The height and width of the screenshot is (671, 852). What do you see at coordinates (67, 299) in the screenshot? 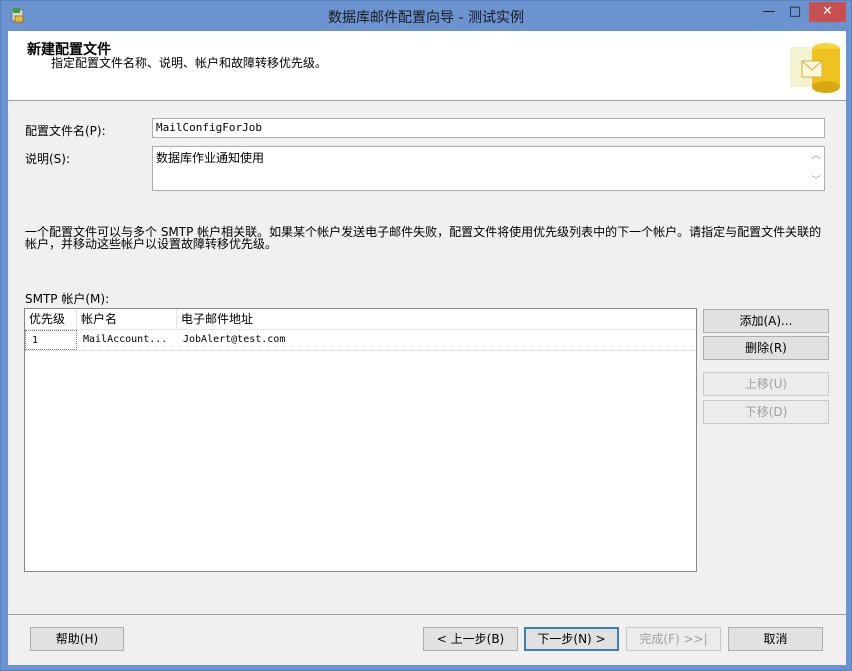
I see `smtp-accounts-label: SMTP 帐户(M):` at bounding box center [67, 299].